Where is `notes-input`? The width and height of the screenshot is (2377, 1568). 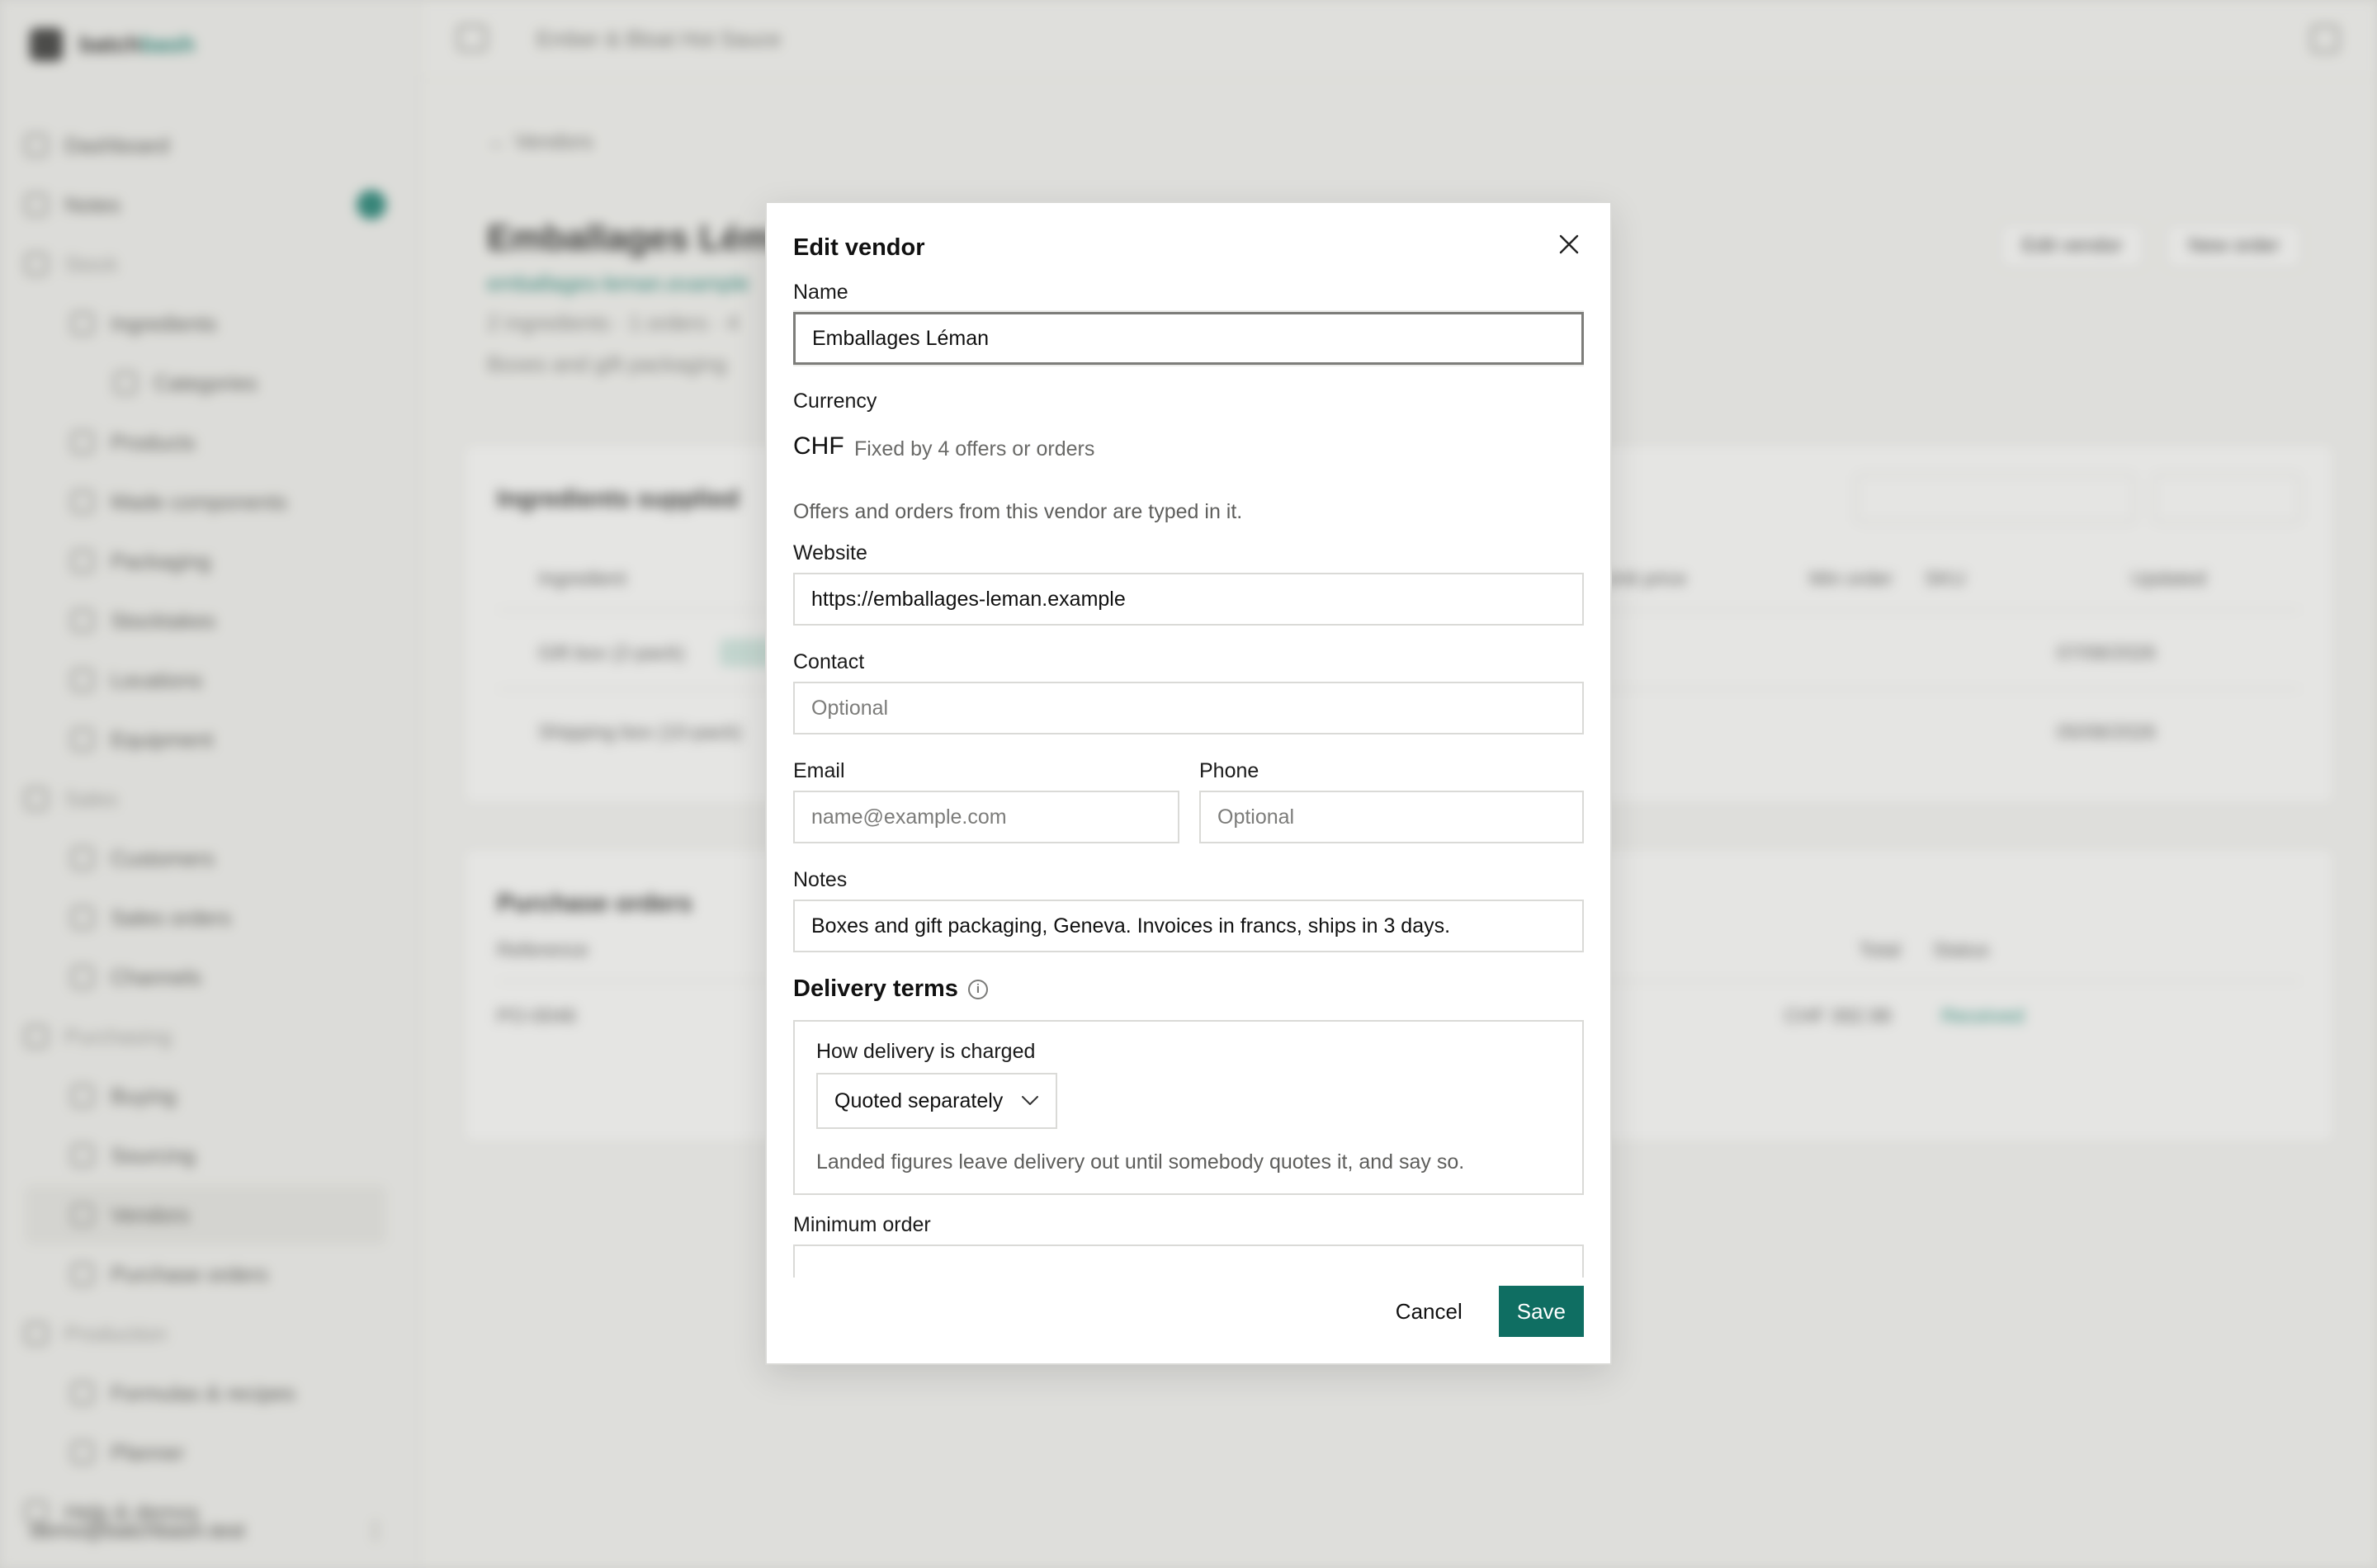 notes-input is located at coordinates (1188, 926).